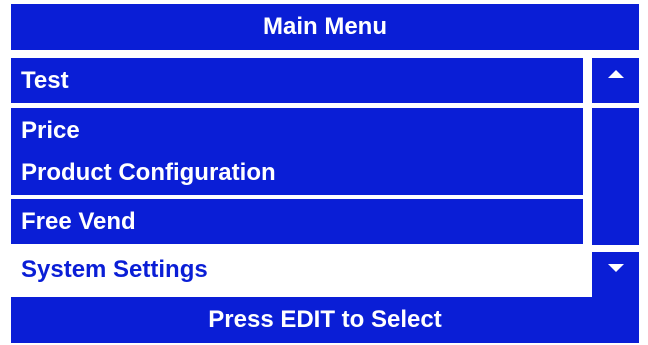  Describe the element at coordinates (615, 274) in the screenshot. I see `scroll-down-button` at that location.